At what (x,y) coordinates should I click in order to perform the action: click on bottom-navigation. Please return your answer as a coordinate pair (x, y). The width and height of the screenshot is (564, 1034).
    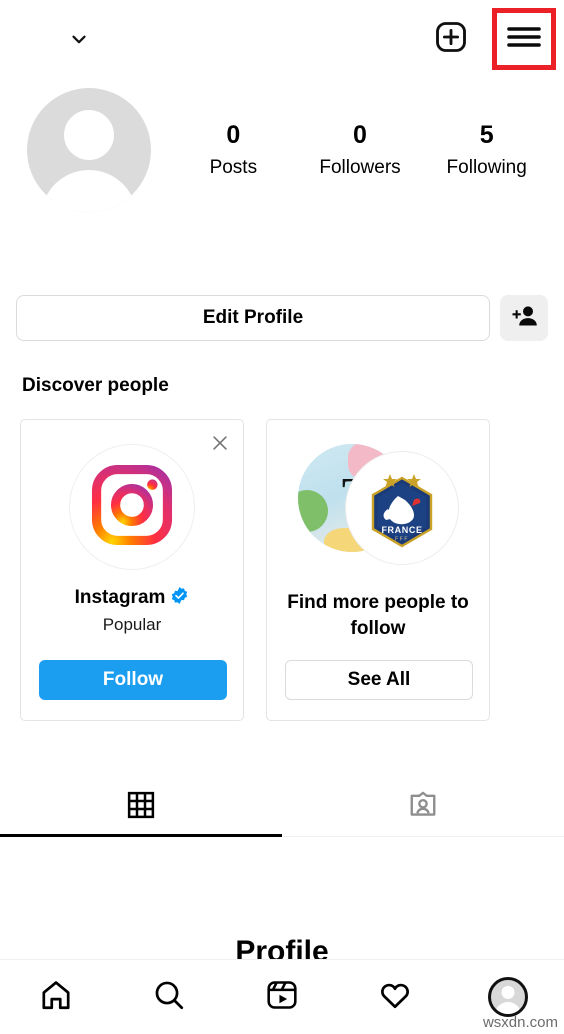
    Looking at the image, I should click on (282, 996).